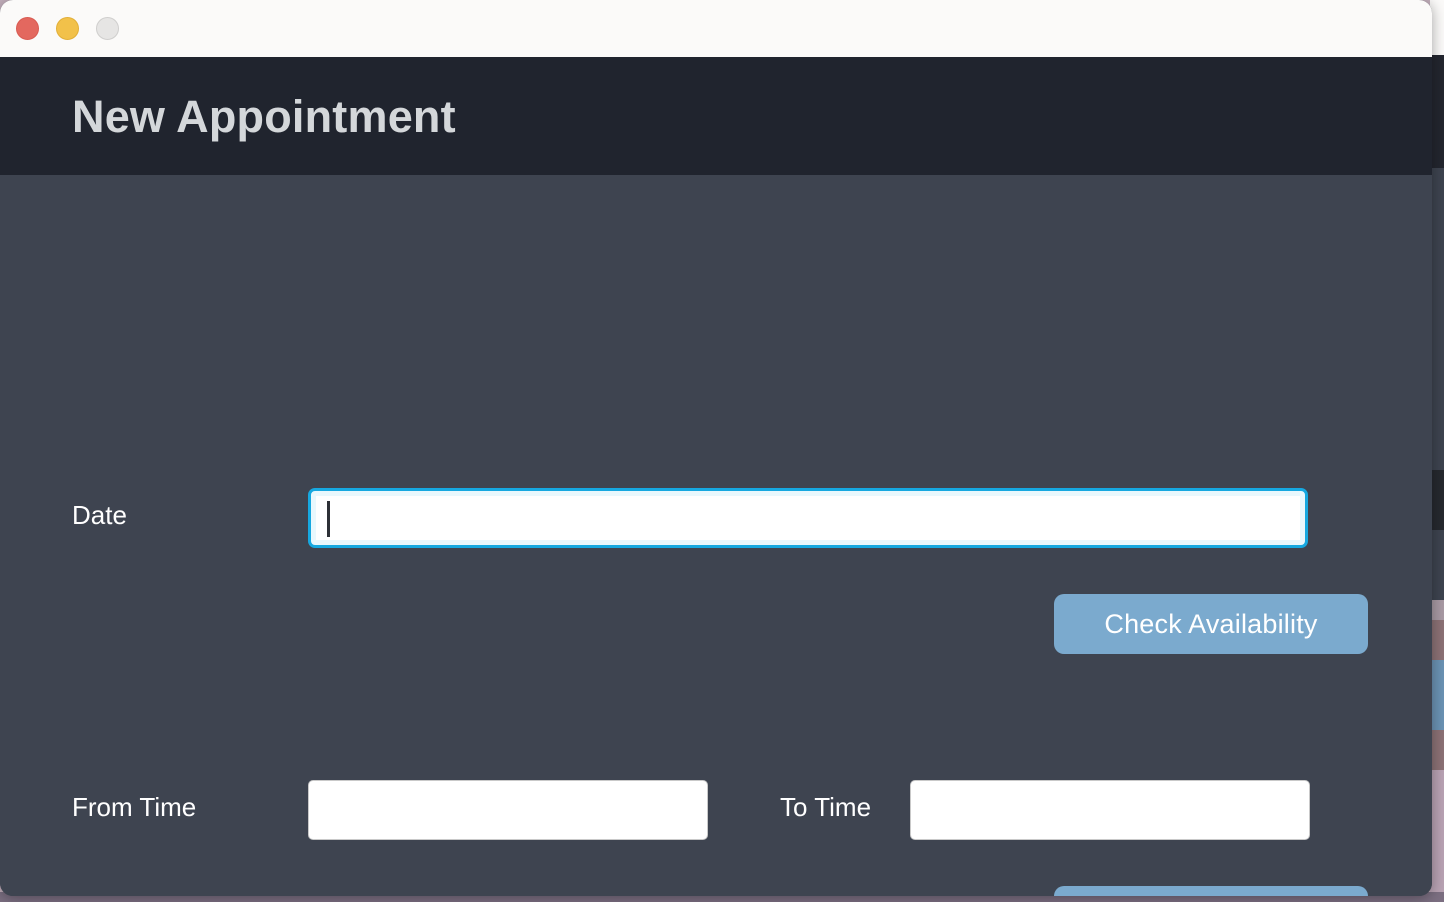 The width and height of the screenshot is (1444, 902). I want to click on date-input, so click(808, 518).